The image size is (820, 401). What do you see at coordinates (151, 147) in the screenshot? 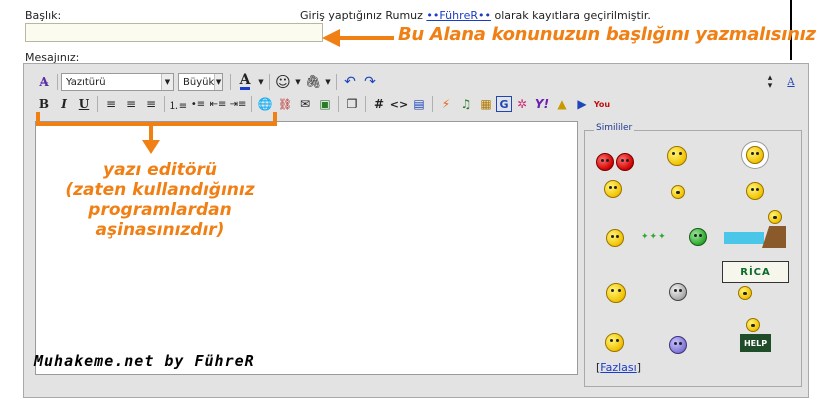
I see `editor-arrow-head-icon` at bounding box center [151, 147].